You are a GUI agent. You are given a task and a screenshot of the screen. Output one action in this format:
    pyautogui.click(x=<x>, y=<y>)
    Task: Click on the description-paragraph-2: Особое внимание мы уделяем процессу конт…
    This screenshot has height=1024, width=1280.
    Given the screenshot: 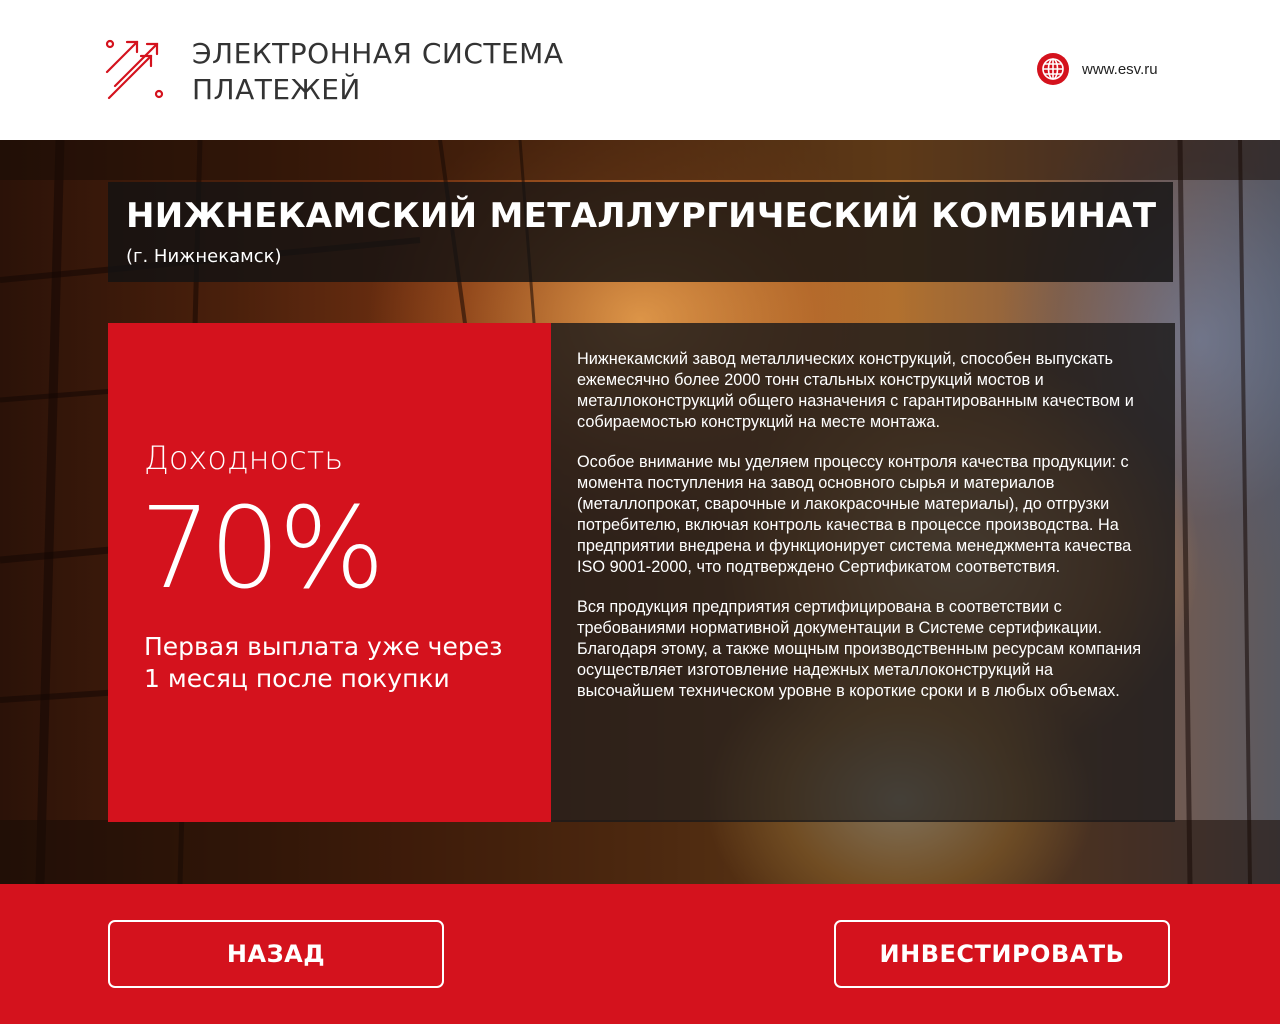 What is the action you would take?
    pyautogui.click(x=854, y=514)
    